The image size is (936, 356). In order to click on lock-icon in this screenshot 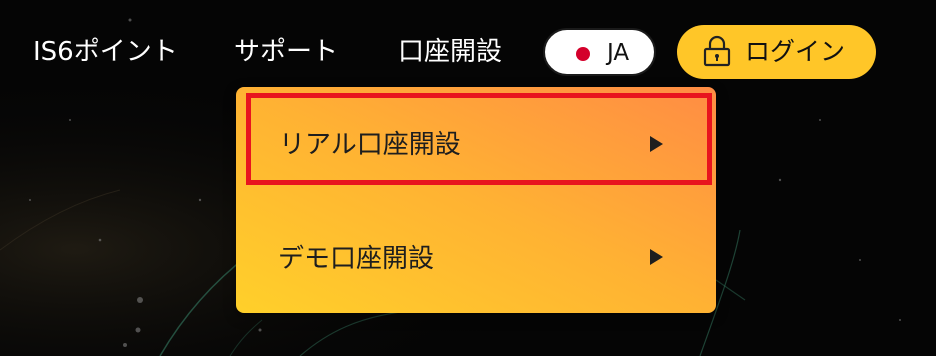, I will do `click(717, 51)`.